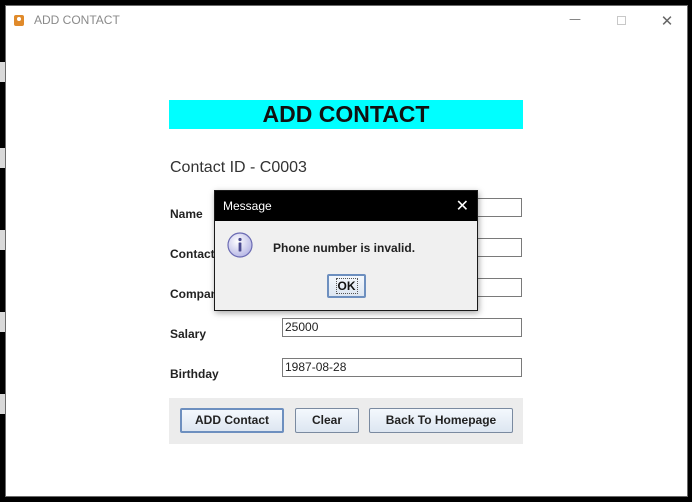 This screenshot has width=692, height=502. I want to click on contact-app-icon, so click(19, 20).